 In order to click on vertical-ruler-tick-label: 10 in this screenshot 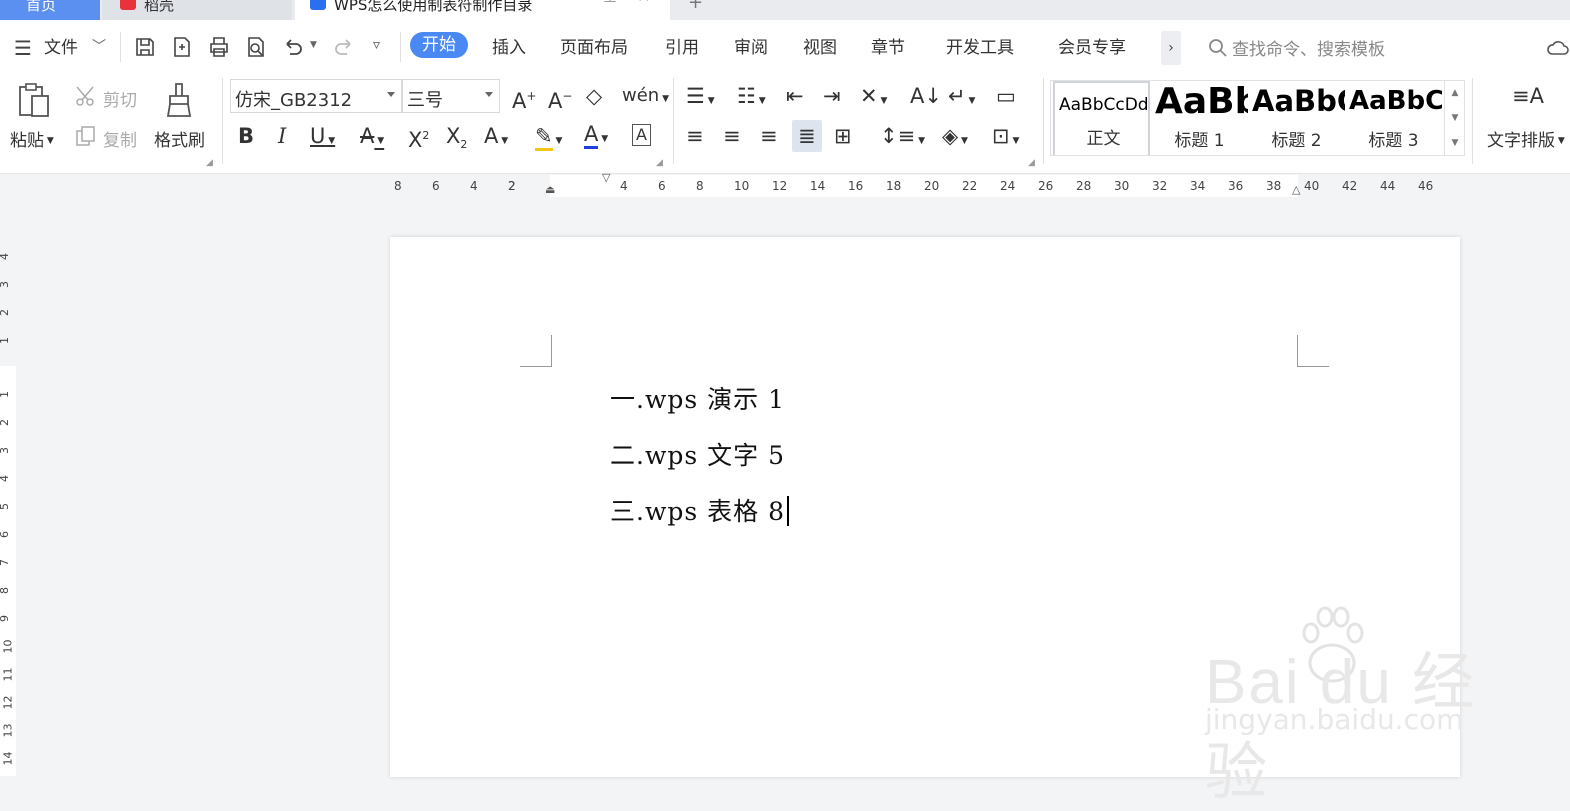, I will do `click(8, 646)`.